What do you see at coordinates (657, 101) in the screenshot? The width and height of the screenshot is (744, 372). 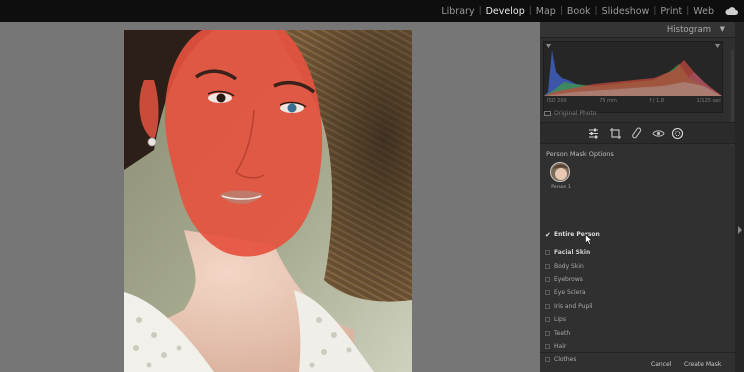 I see `exif-aperture: f / 1.8` at bounding box center [657, 101].